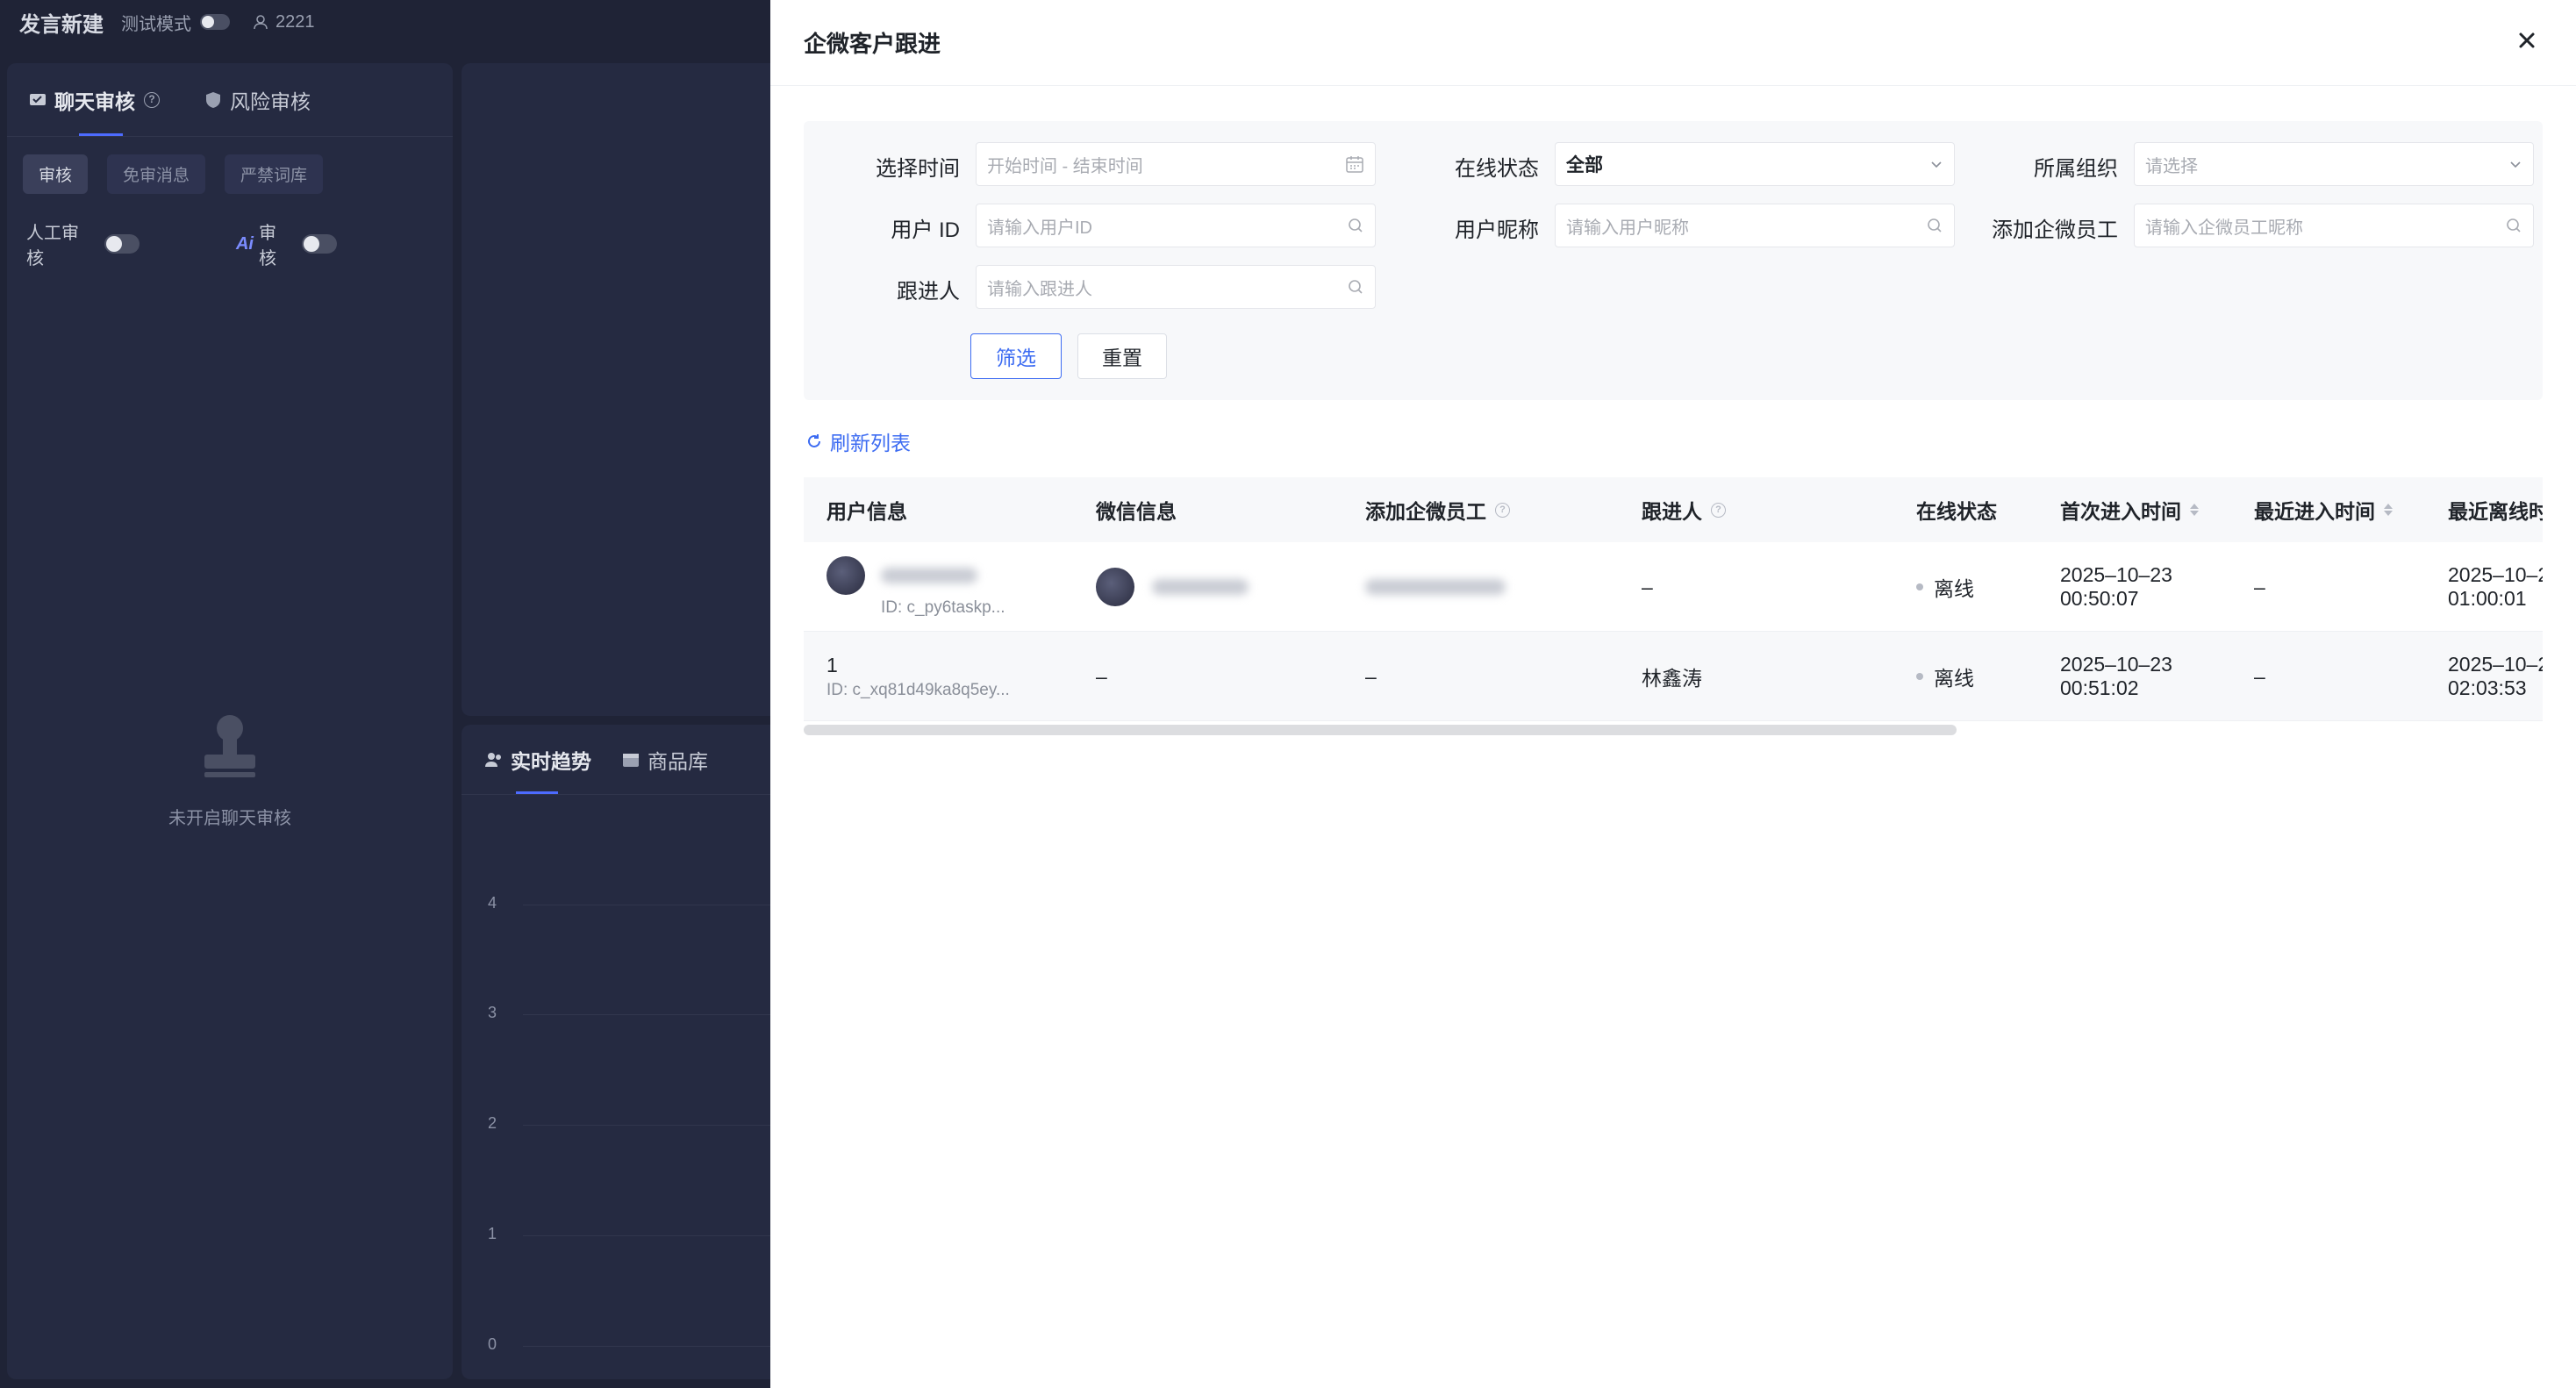  What do you see at coordinates (1016, 356) in the screenshot?
I see `filter-button: 筛选` at bounding box center [1016, 356].